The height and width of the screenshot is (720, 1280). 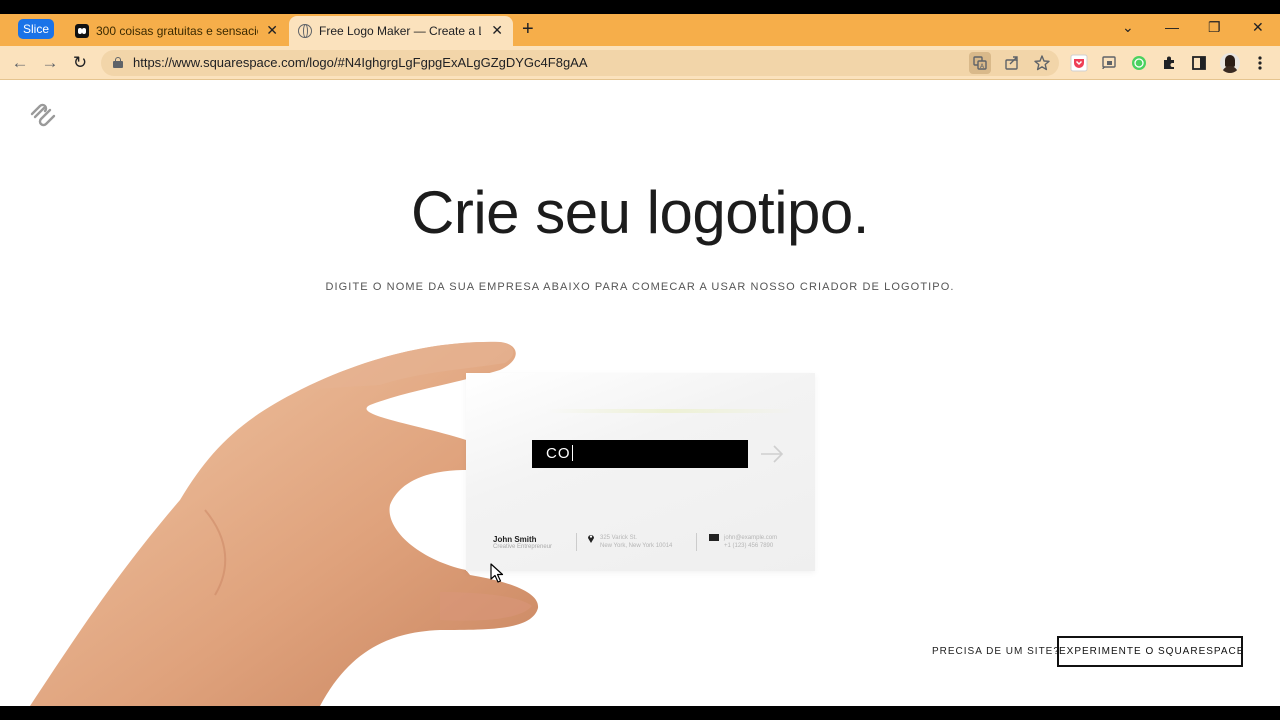 What do you see at coordinates (618, 538) in the screenshot?
I see `card-address-line1: 325 Varick St.` at bounding box center [618, 538].